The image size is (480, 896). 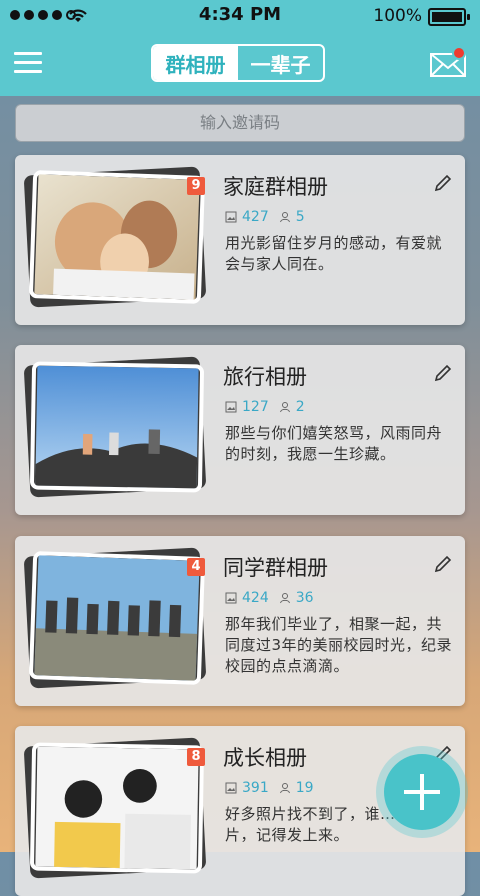 What do you see at coordinates (397, 16) in the screenshot?
I see `battery-percent: 100%` at bounding box center [397, 16].